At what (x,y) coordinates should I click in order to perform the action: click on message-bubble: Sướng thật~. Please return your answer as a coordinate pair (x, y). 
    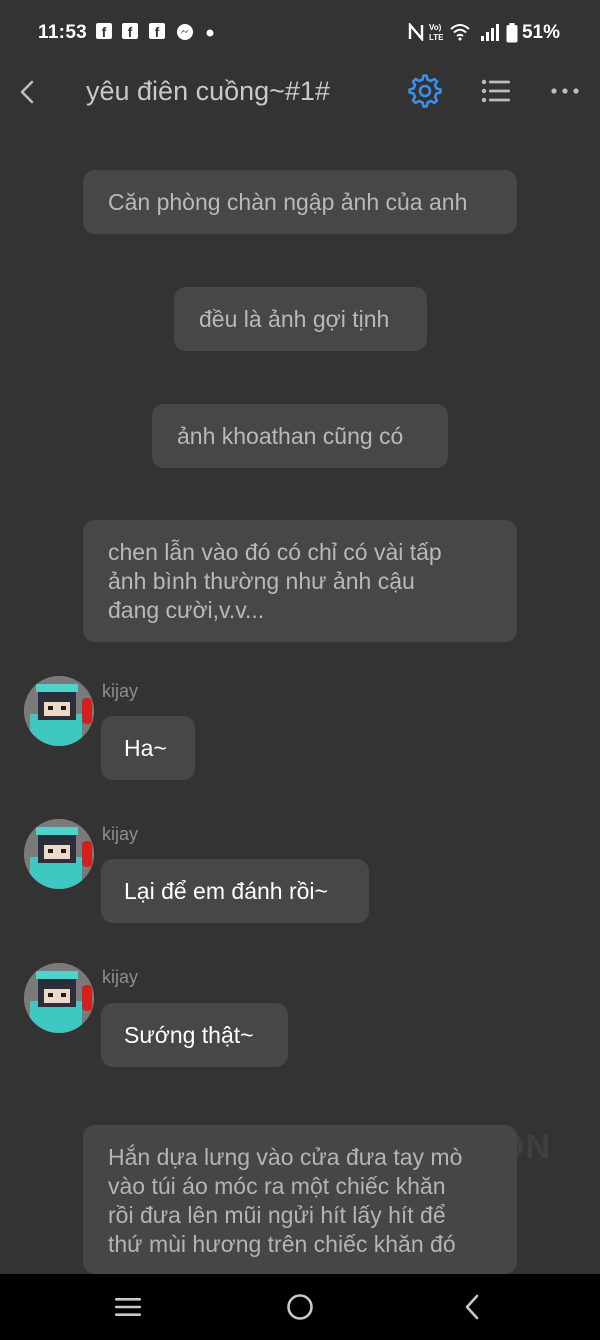
    Looking at the image, I should click on (194, 1035).